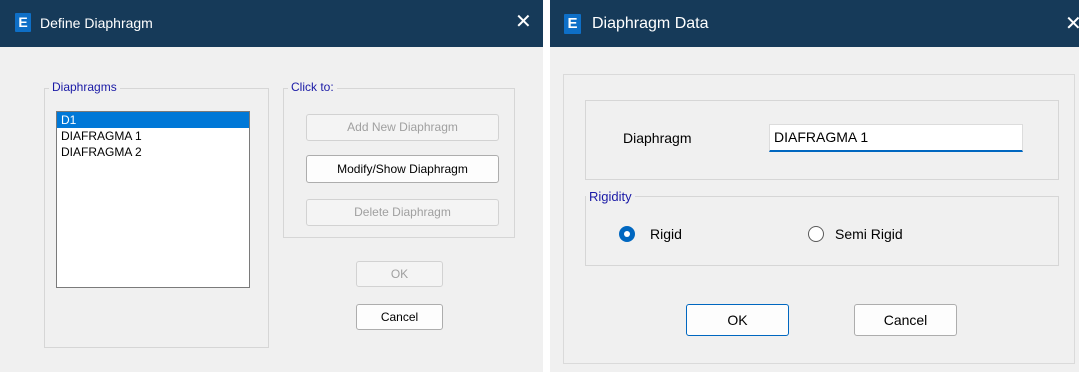 The width and height of the screenshot is (1079, 372). I want to click on delete-diaphragm-button: Delete Diaphragm, so click(402, 212).